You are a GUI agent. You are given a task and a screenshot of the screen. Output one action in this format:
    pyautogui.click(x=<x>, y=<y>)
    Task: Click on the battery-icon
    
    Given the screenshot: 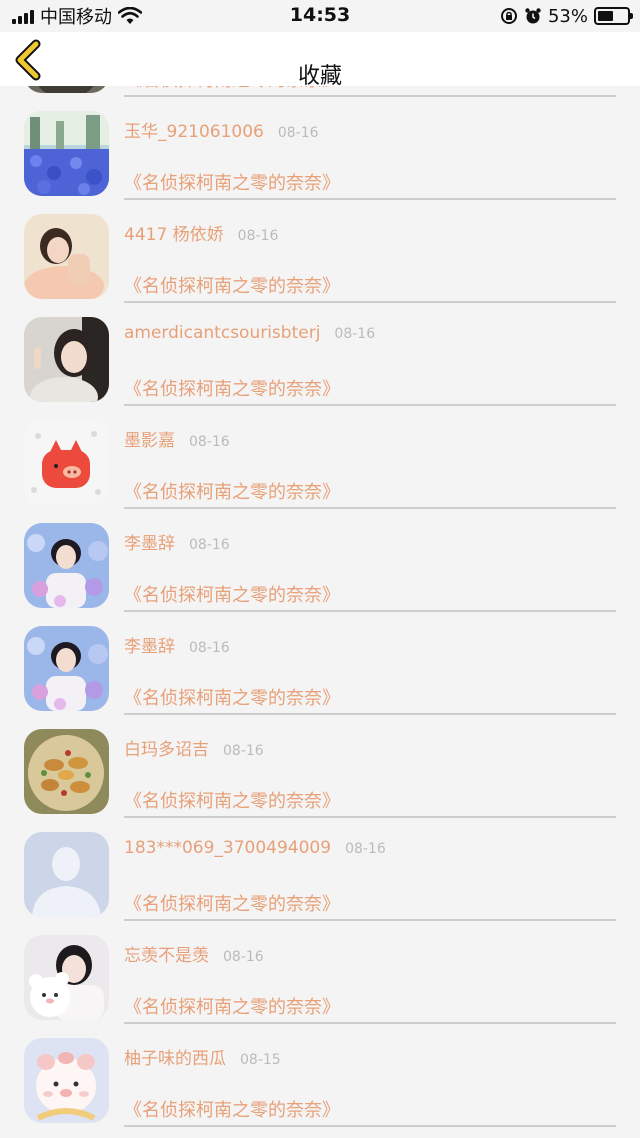 What is the action you would take?
    pyautogui.click(x=613, y=16)
    